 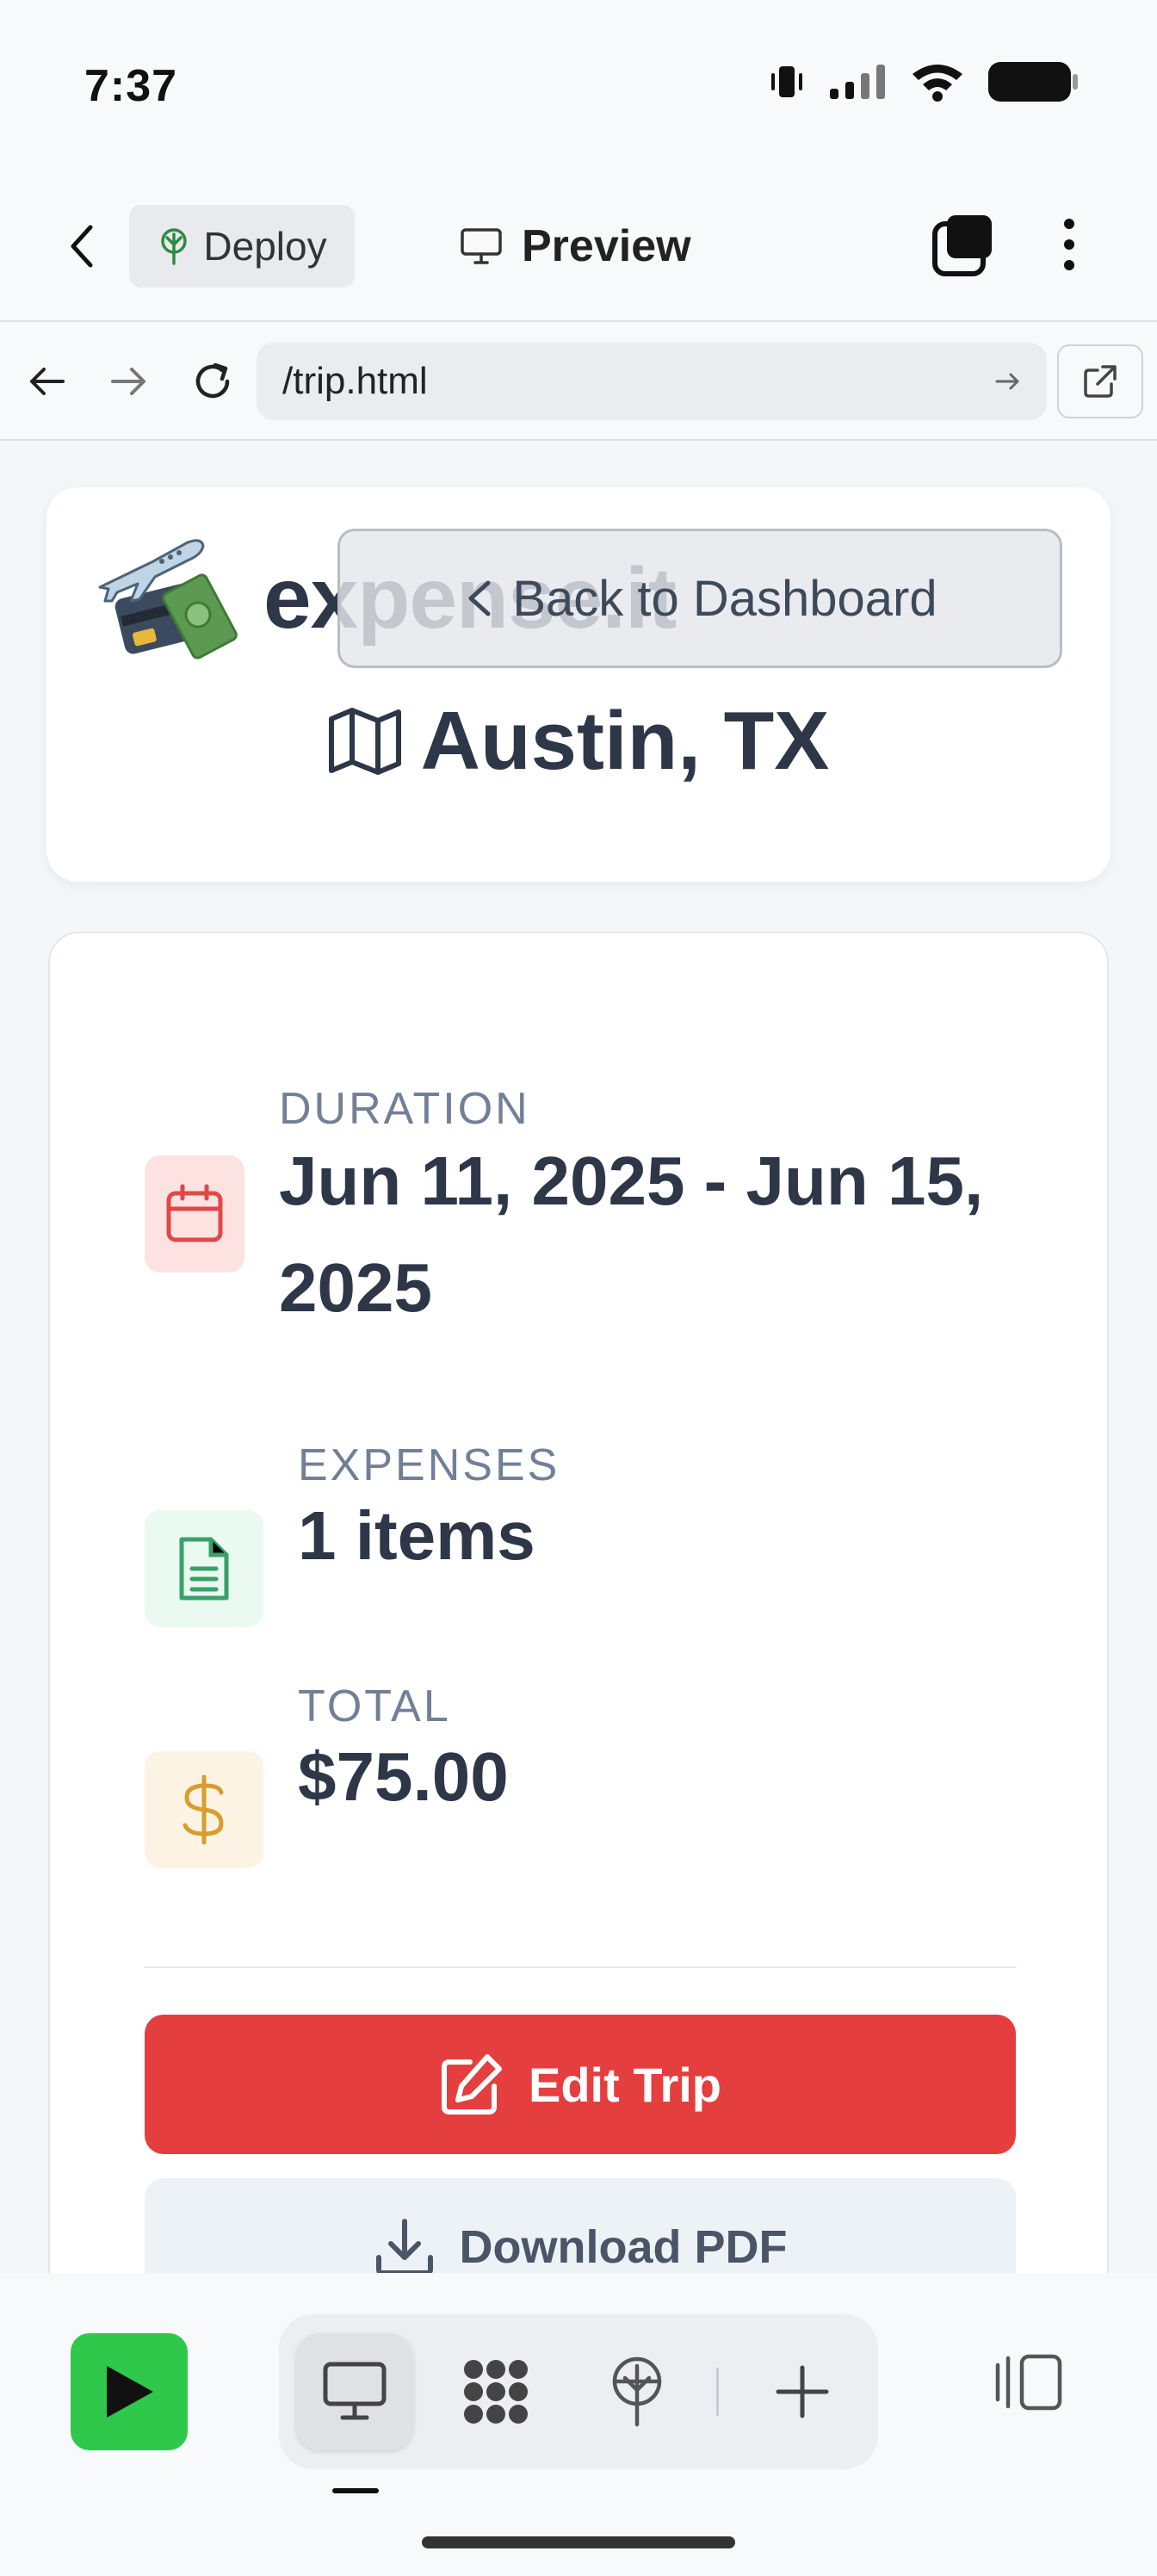 I want to click on bottom-toolbar, so click(x=579, y=2424).